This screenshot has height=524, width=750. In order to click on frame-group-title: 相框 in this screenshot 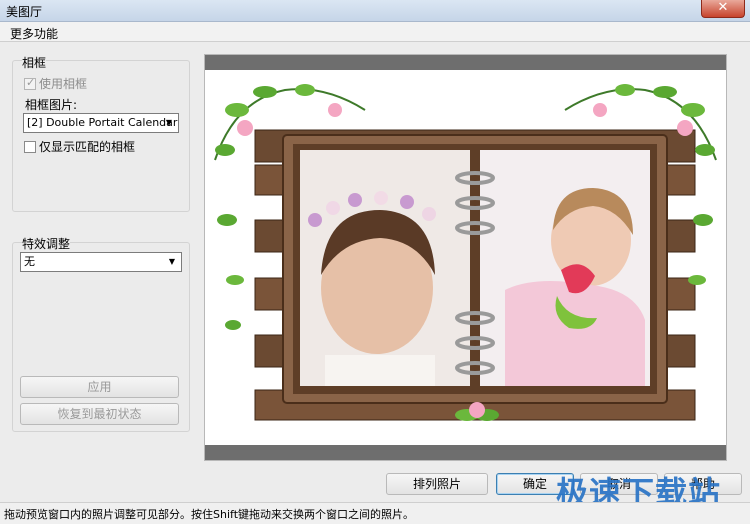, I will do `click(34, 62)`.